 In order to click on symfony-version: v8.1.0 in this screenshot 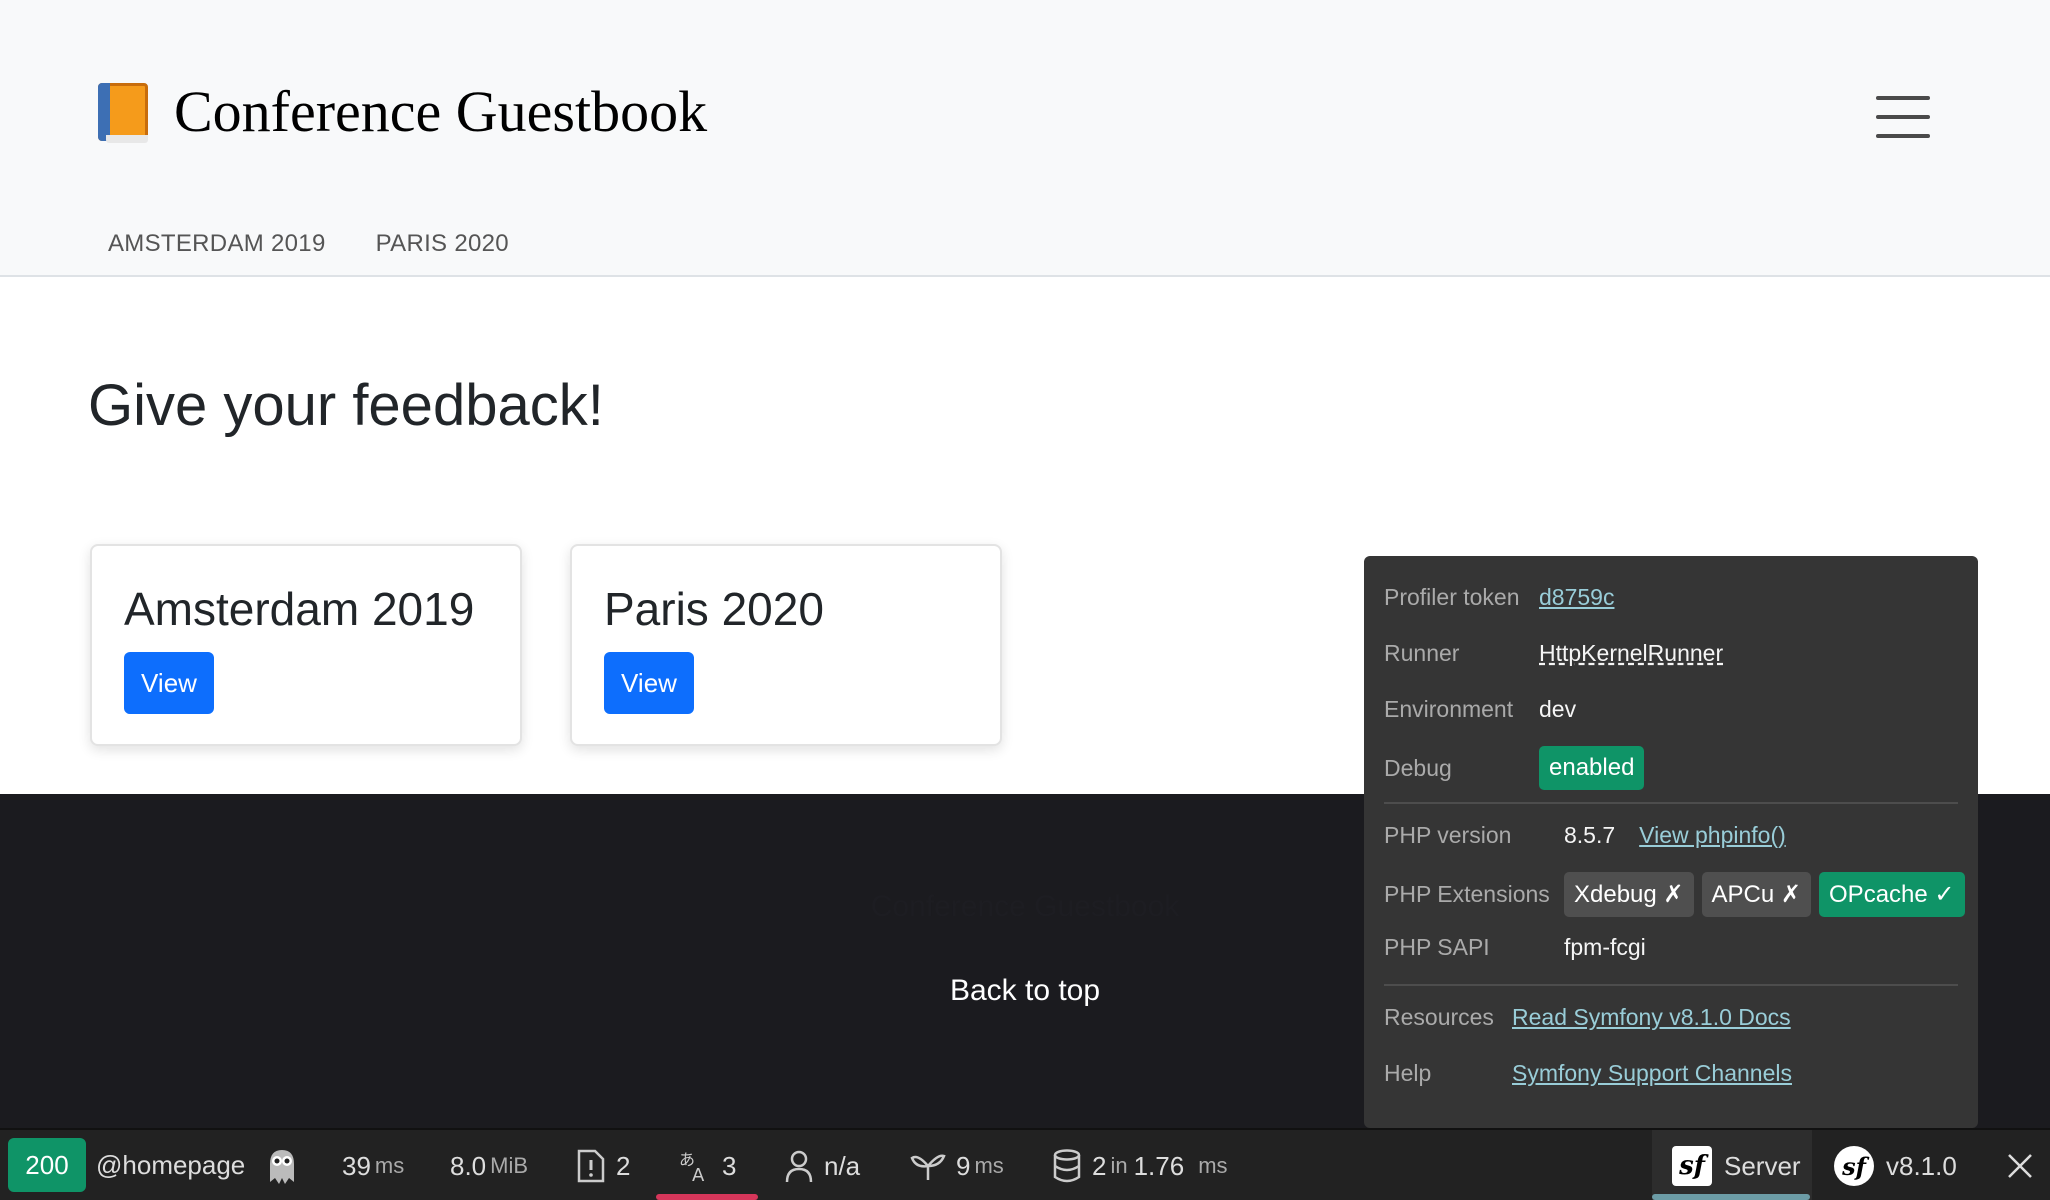, I will do `click(1921, 1165)`.